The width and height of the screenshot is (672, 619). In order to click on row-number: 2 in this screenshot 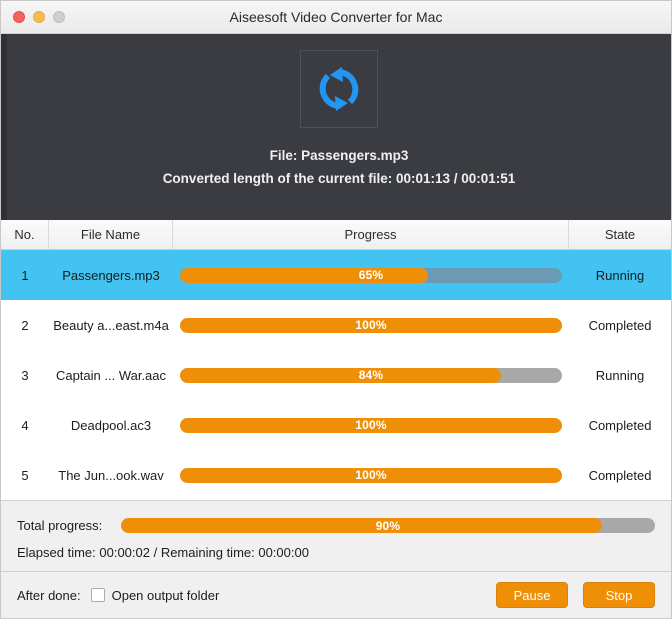, I will do `click(25, 325)`.